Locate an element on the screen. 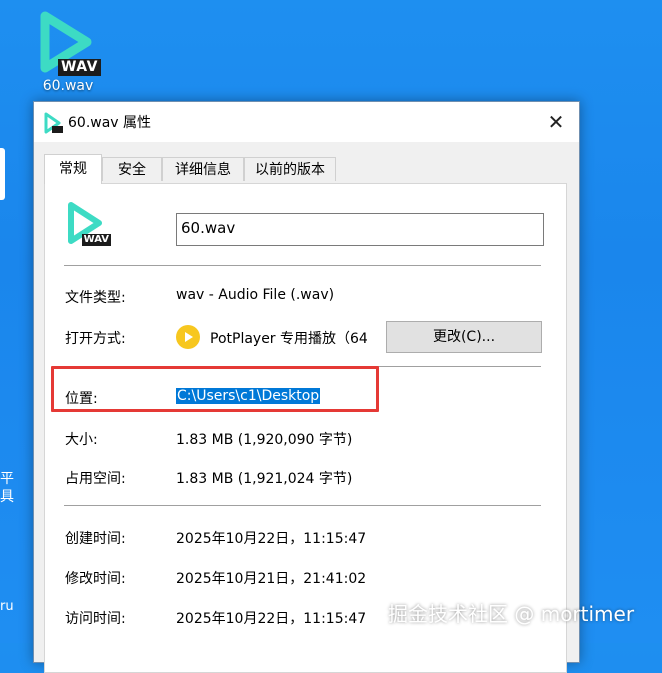 The image size is (662, 673). desktop-edge-item is located at coordinates (2, 174).